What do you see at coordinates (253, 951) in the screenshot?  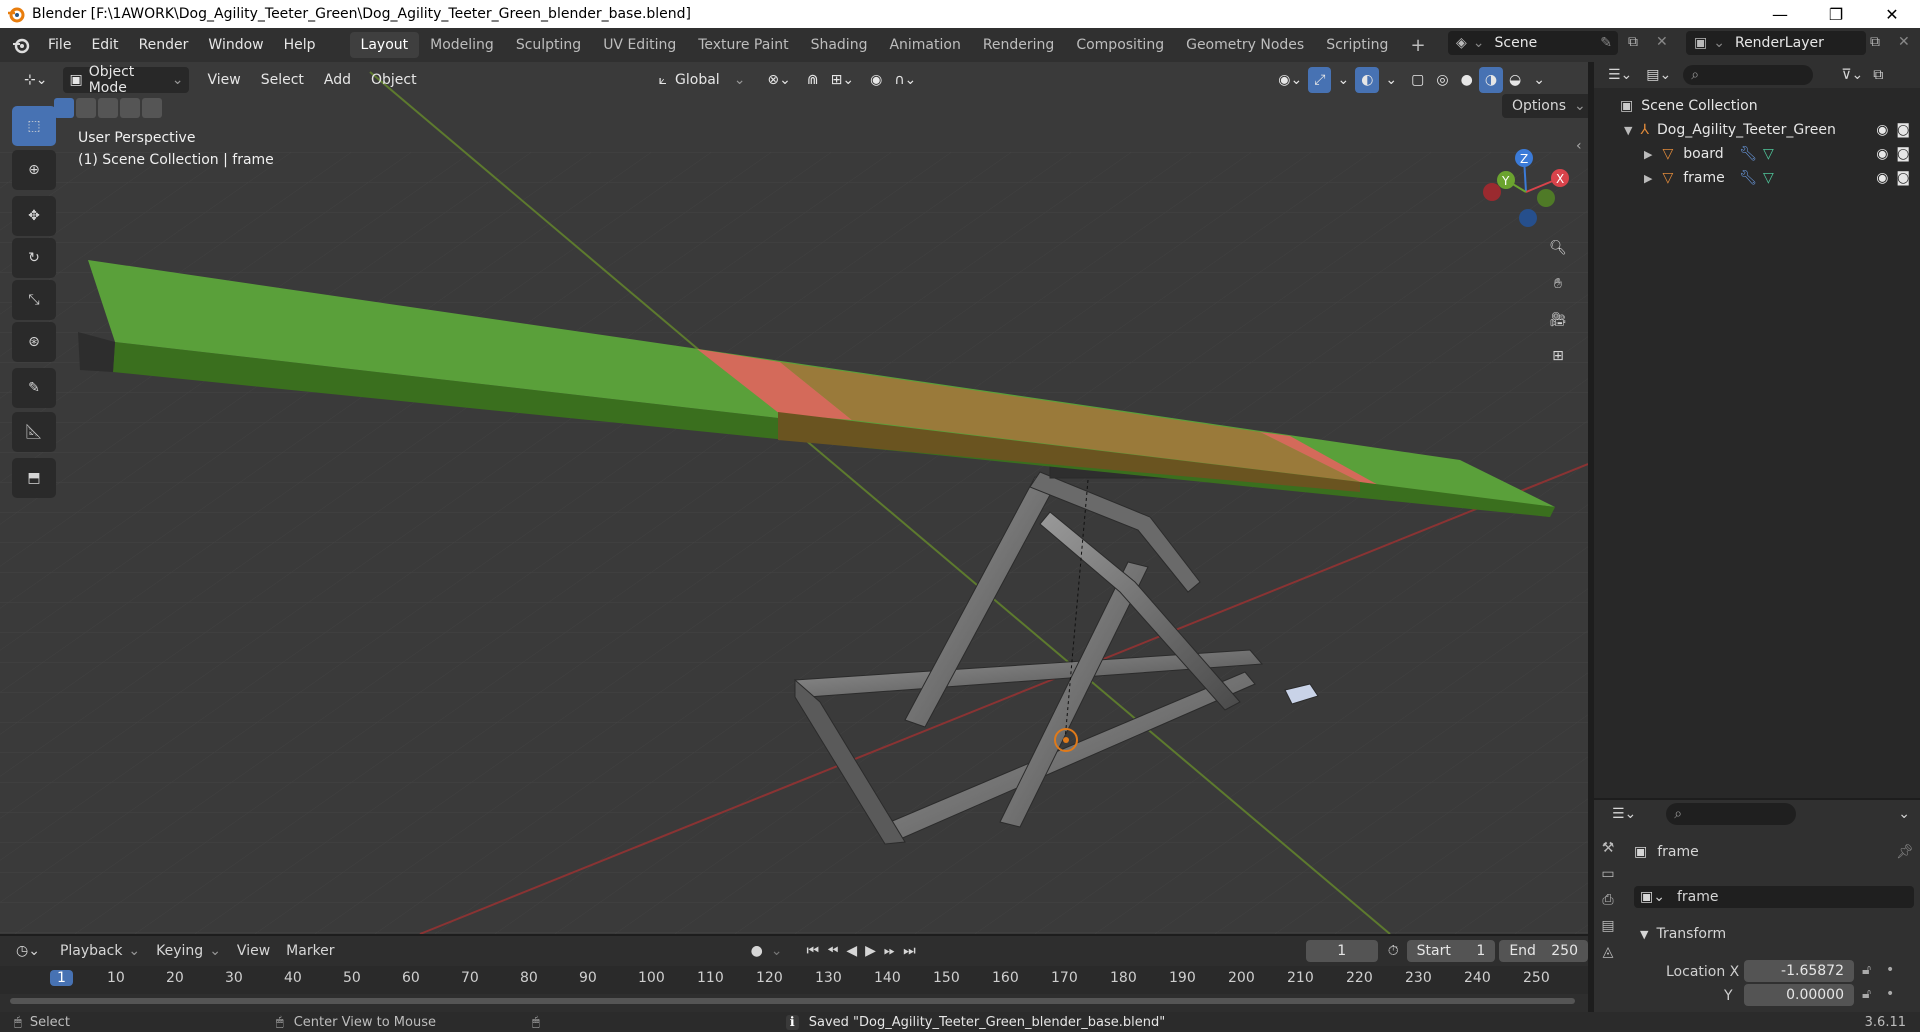 I see `menu-timeline-view: View` at bounding box center [253, 951].